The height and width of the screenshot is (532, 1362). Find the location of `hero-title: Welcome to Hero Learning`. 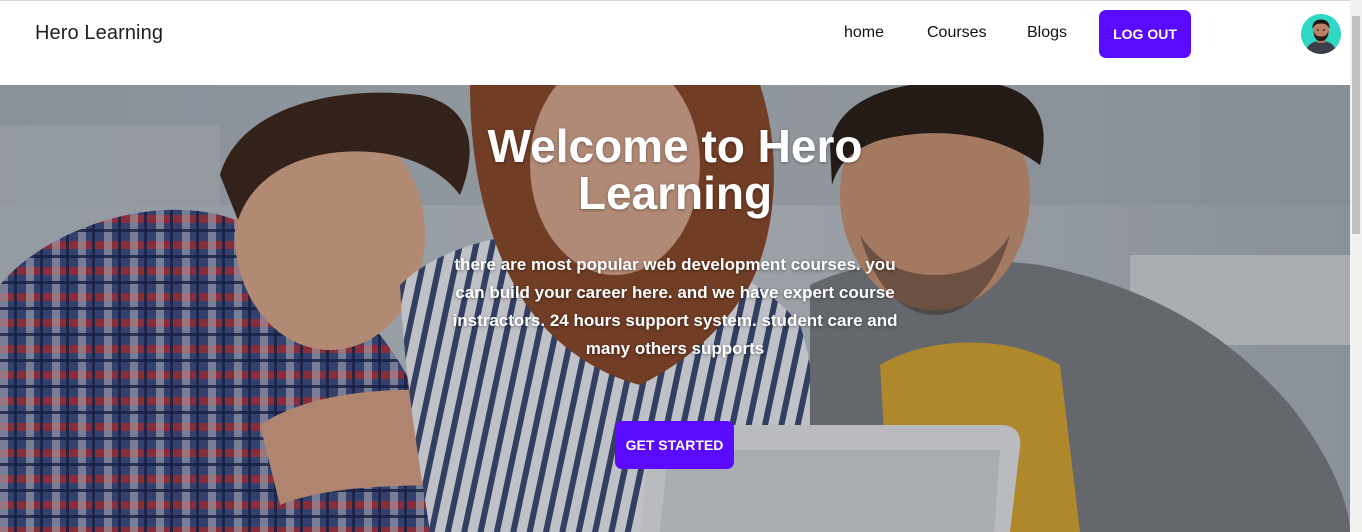

hero-title: Welcome to Hero Learning is located at coordinates (675, 169).